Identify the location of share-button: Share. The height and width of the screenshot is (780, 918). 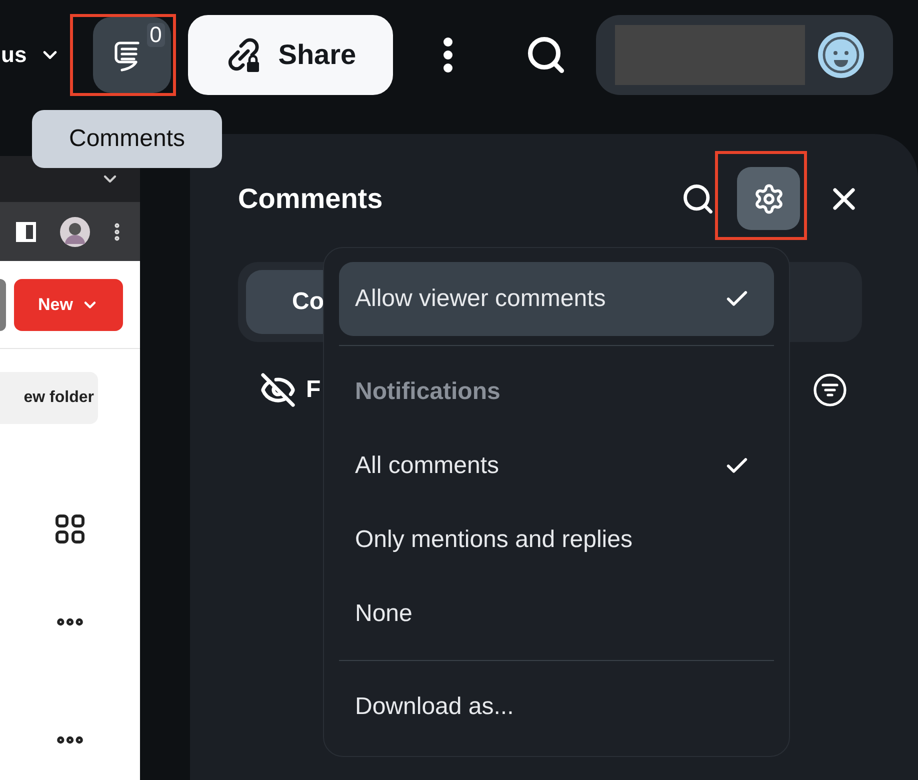
(290, 55).